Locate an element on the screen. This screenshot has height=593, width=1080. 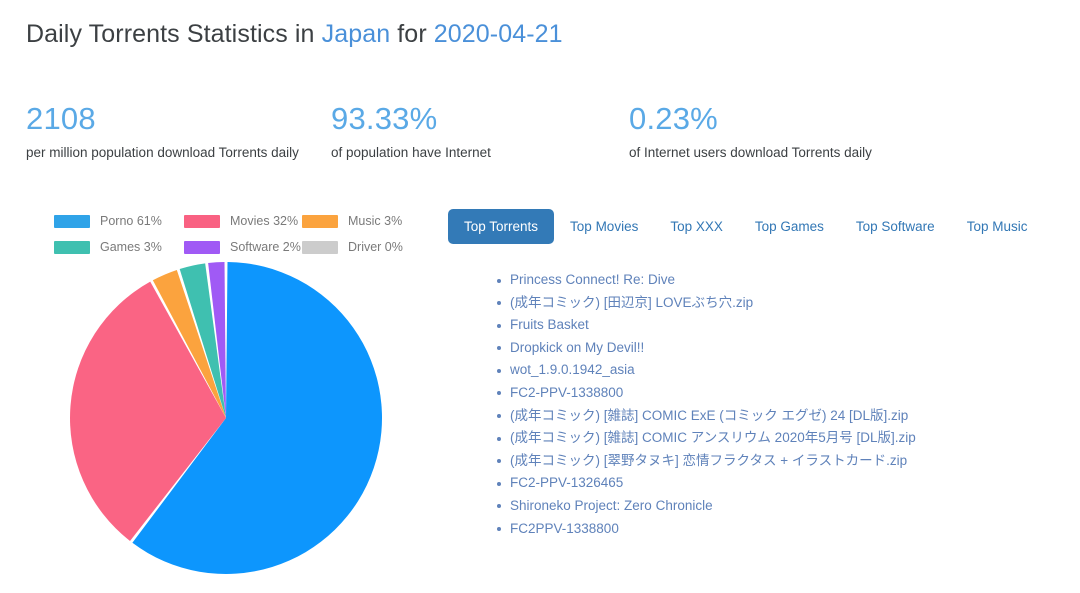
legend-item-porno: Porno 61% is located at coordinates (119, 221).